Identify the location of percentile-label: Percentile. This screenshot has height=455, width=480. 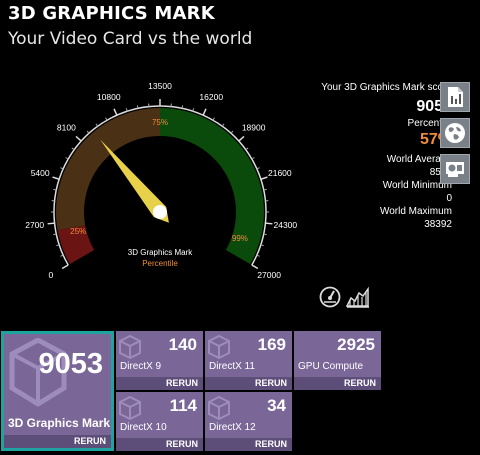
(429, 123).